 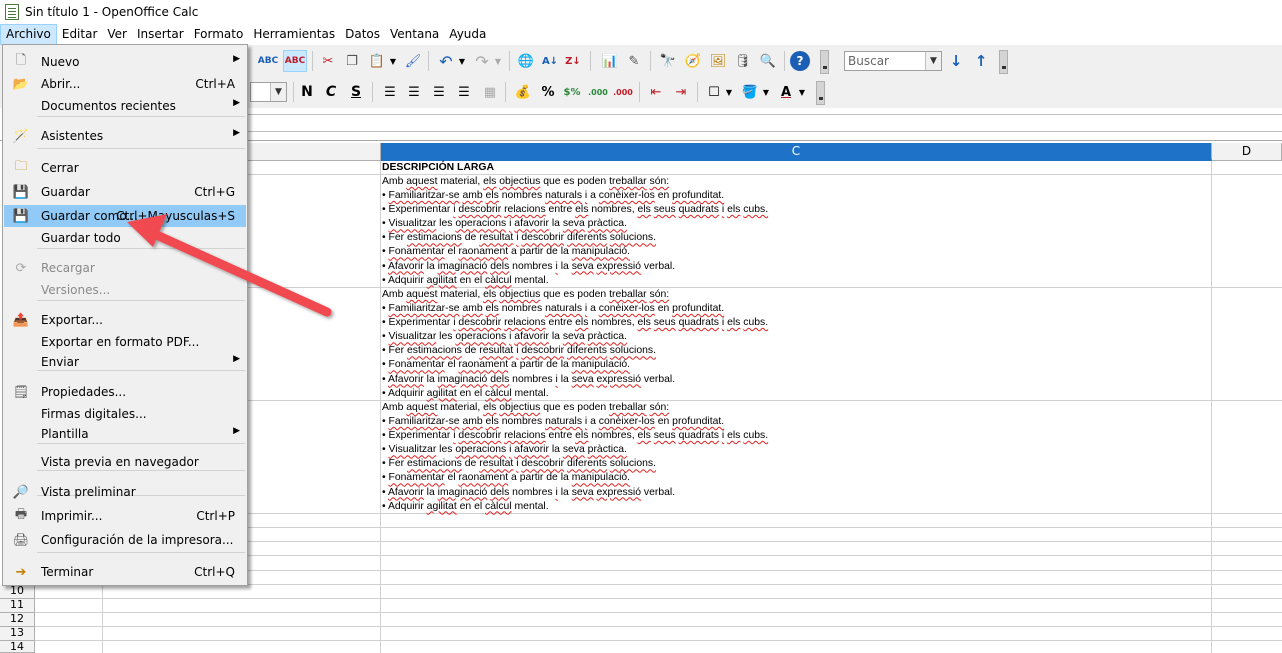 What do you see at coordinates (800, 61) in the screenshot?
I see `help-icon: ?` at bounding box center [800, 61].